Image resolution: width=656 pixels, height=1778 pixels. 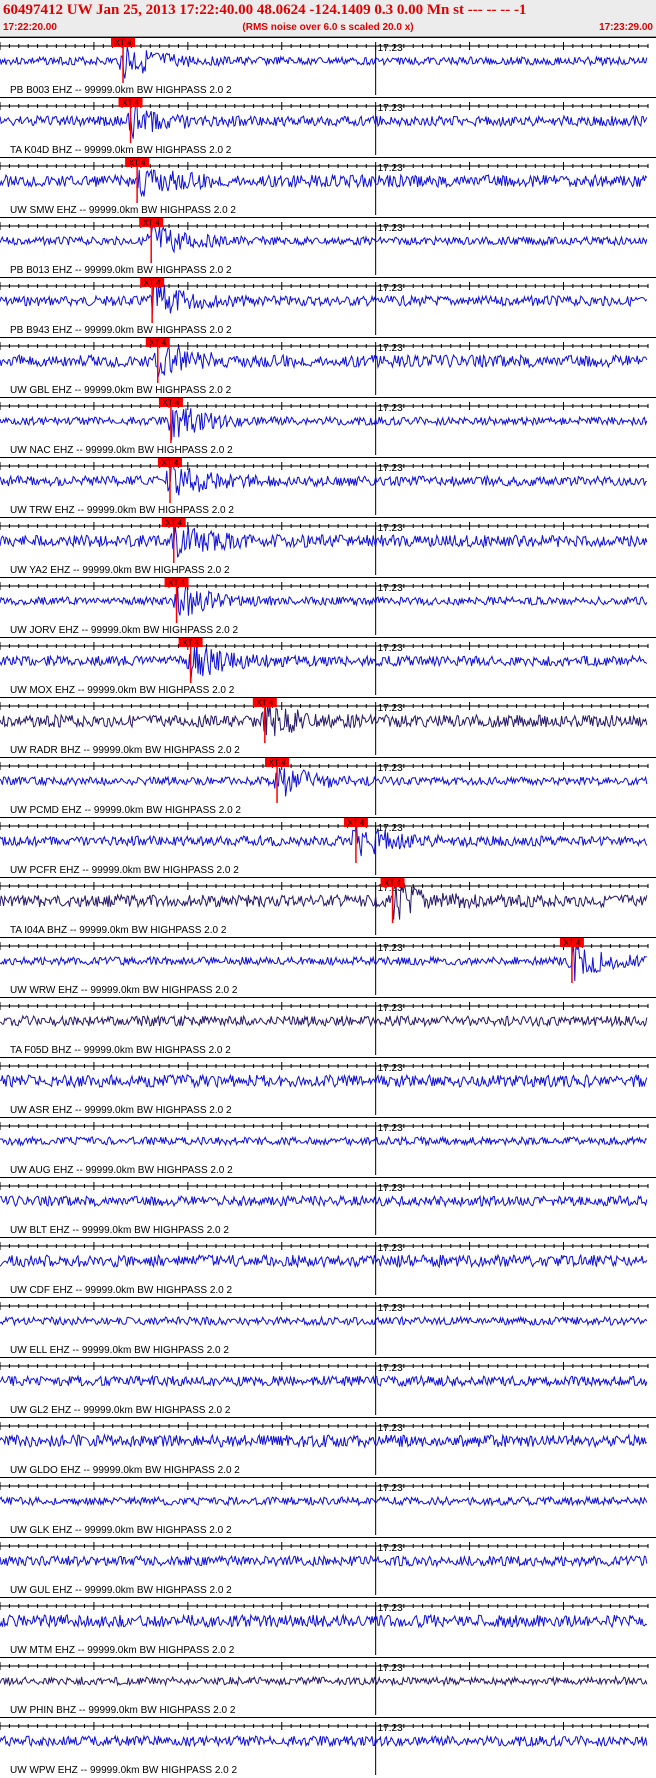 I want to click on end-time: 17:23:29.00, so click(x=626, y=27).